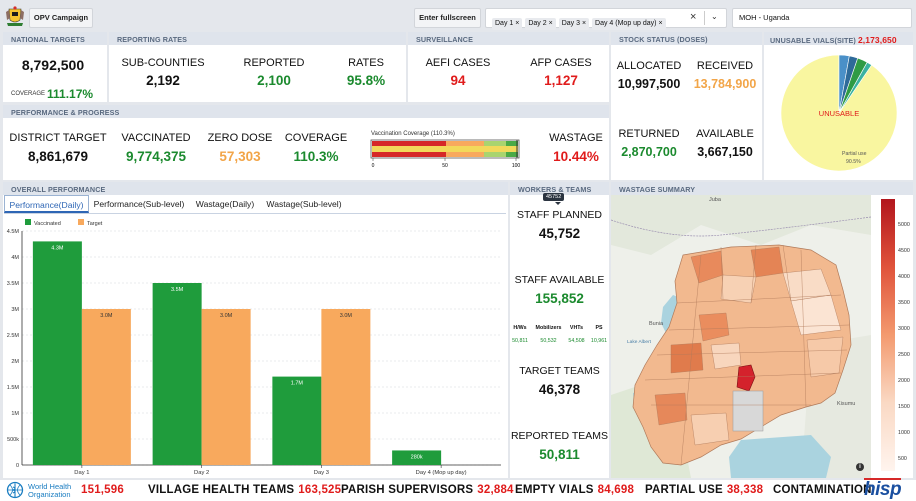 The width and height of the screenshot is (916, 501). What do you see at coordinates (559, 389) in the screenshot?
I see `target-teams-value: 46,378` at bounding box center [559, 389].